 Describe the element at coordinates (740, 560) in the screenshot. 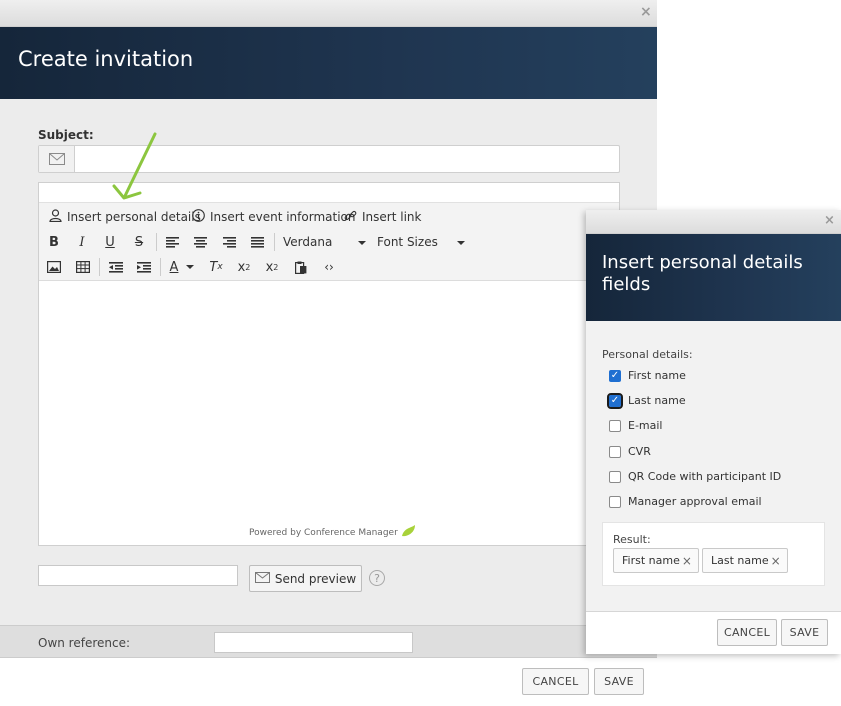

I see `result-tag-label: Last name` at that location.